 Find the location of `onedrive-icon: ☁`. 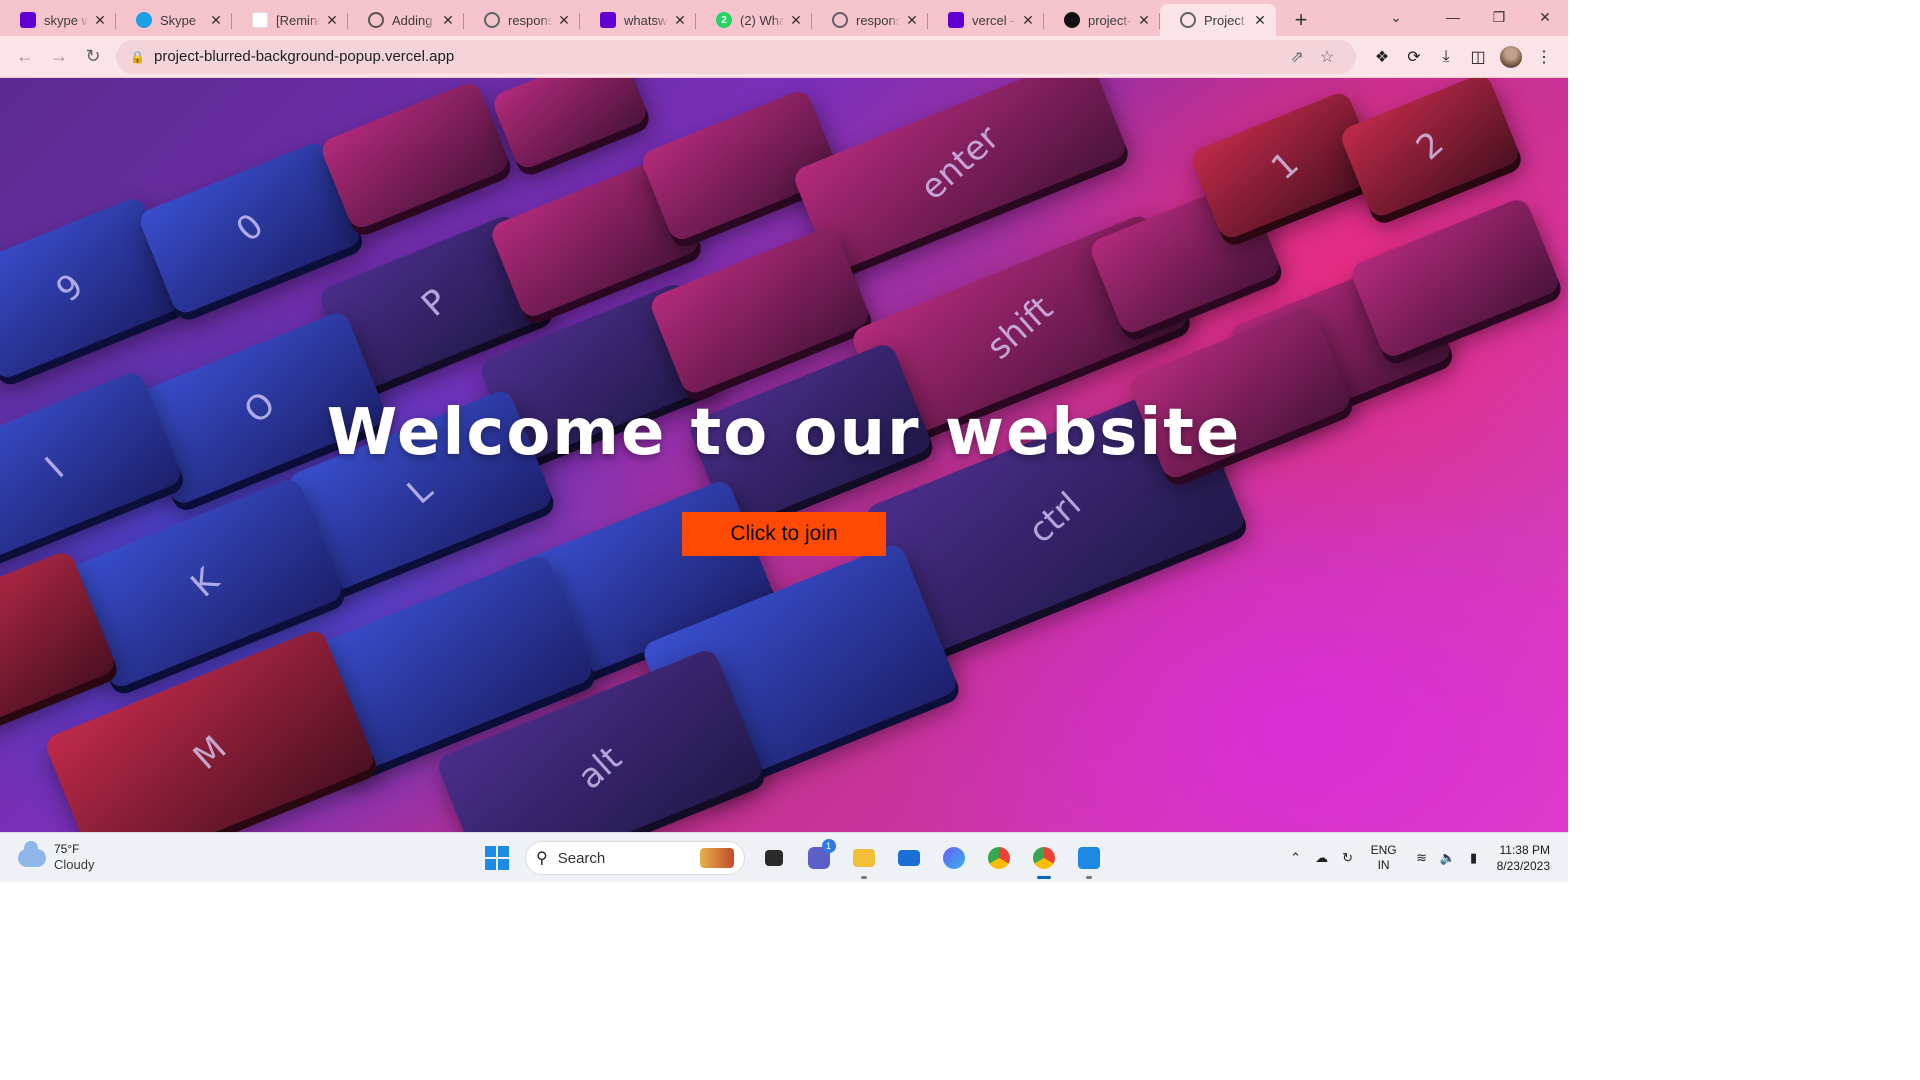

onedrive-icon: ☁ is located at coordinates (1322, 858).